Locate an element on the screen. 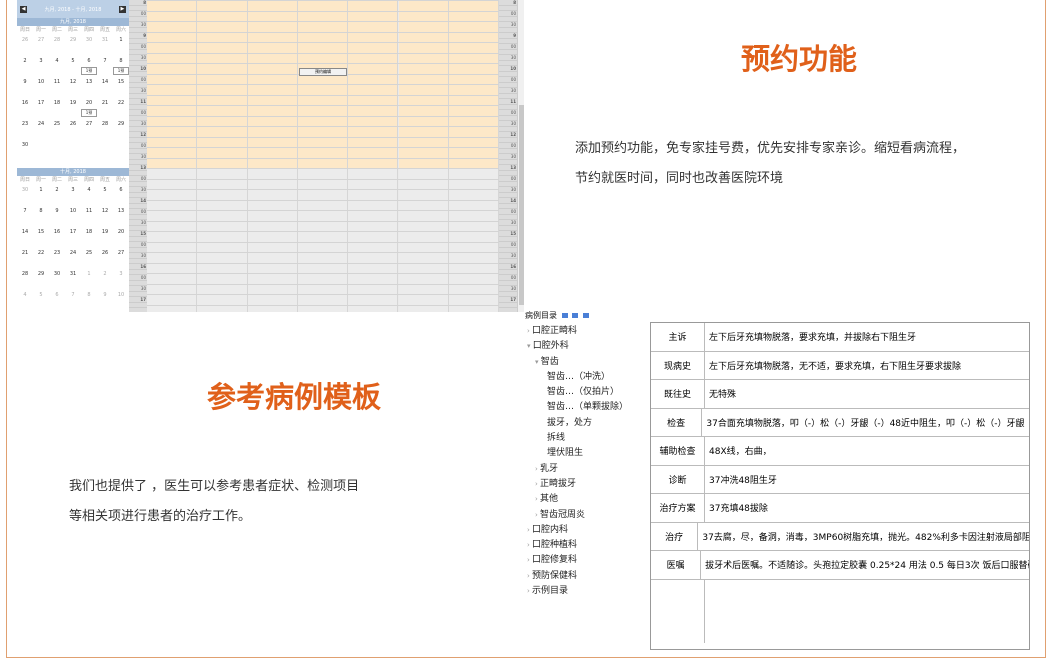 This screenshot has height=664, width=1051. calendar-day: 23 is located at coordinates (25, 130).